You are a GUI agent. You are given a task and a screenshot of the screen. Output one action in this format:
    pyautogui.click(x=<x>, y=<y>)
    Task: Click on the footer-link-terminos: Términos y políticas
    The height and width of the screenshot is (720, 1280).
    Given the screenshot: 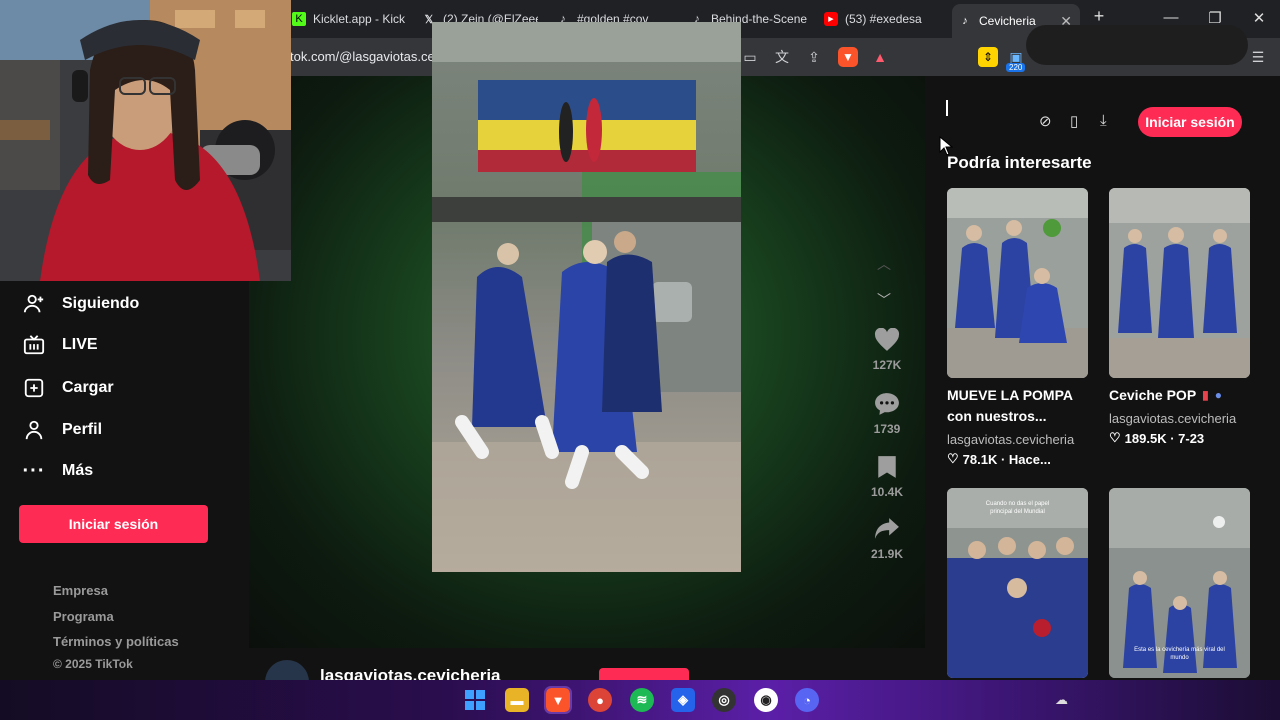 What is the action you would take?
    pyautogui.click(x=116, y=641)
    